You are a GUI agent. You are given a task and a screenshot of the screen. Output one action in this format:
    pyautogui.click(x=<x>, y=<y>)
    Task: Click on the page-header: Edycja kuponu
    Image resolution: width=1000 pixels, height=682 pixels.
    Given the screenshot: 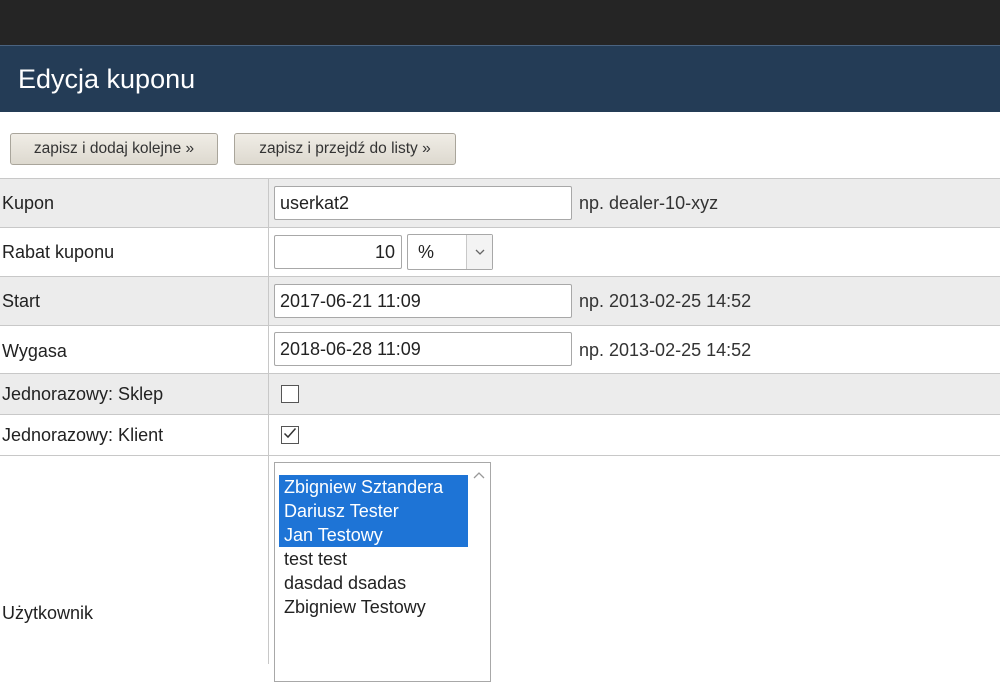 What is the action you would take?
    pyautogui.click(x=500, y=78)
    